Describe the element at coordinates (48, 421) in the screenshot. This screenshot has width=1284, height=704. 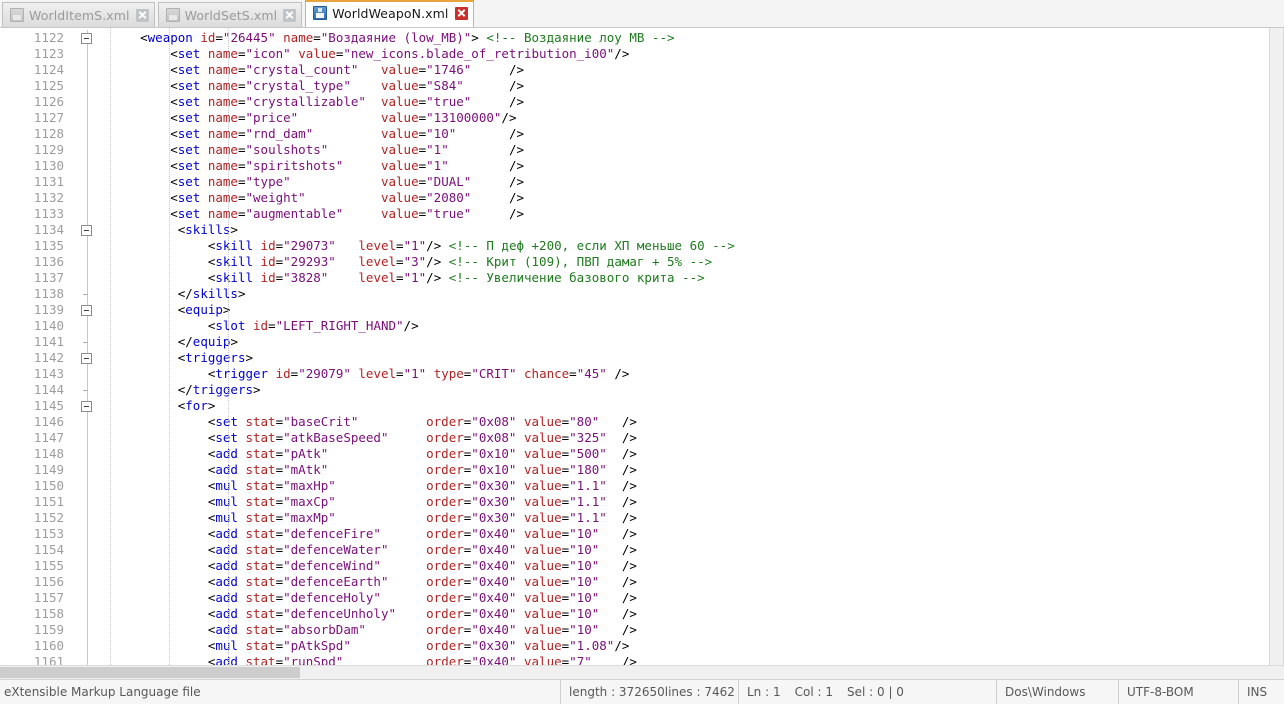
I see `line-number: 1146` at that location.